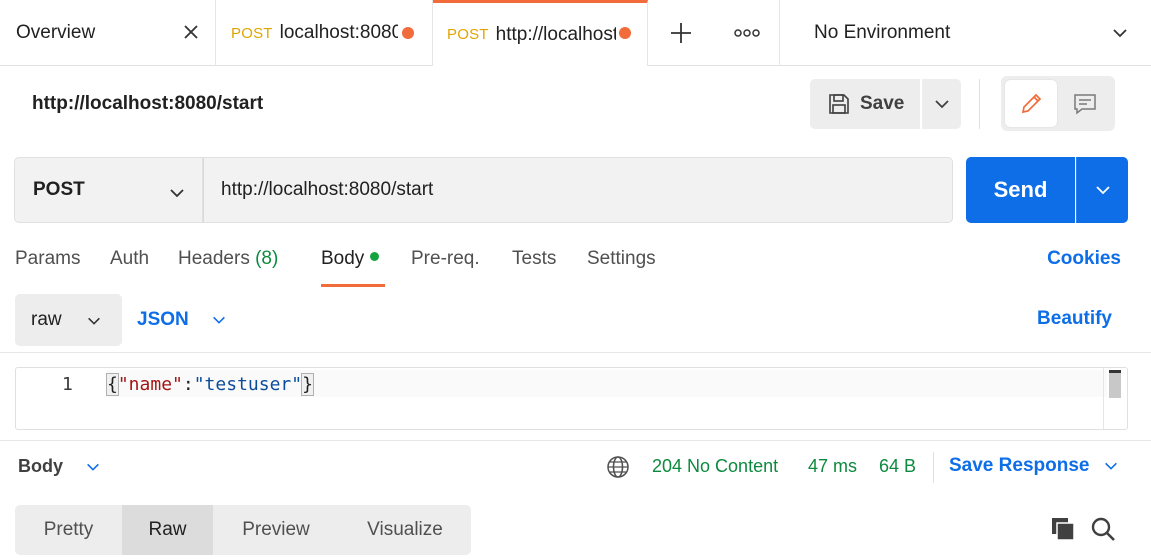  What do you see at coordinates (375, 257) in the screenshot?
I see `body-indicator-dot-icon` at bounding box center [375, 257].